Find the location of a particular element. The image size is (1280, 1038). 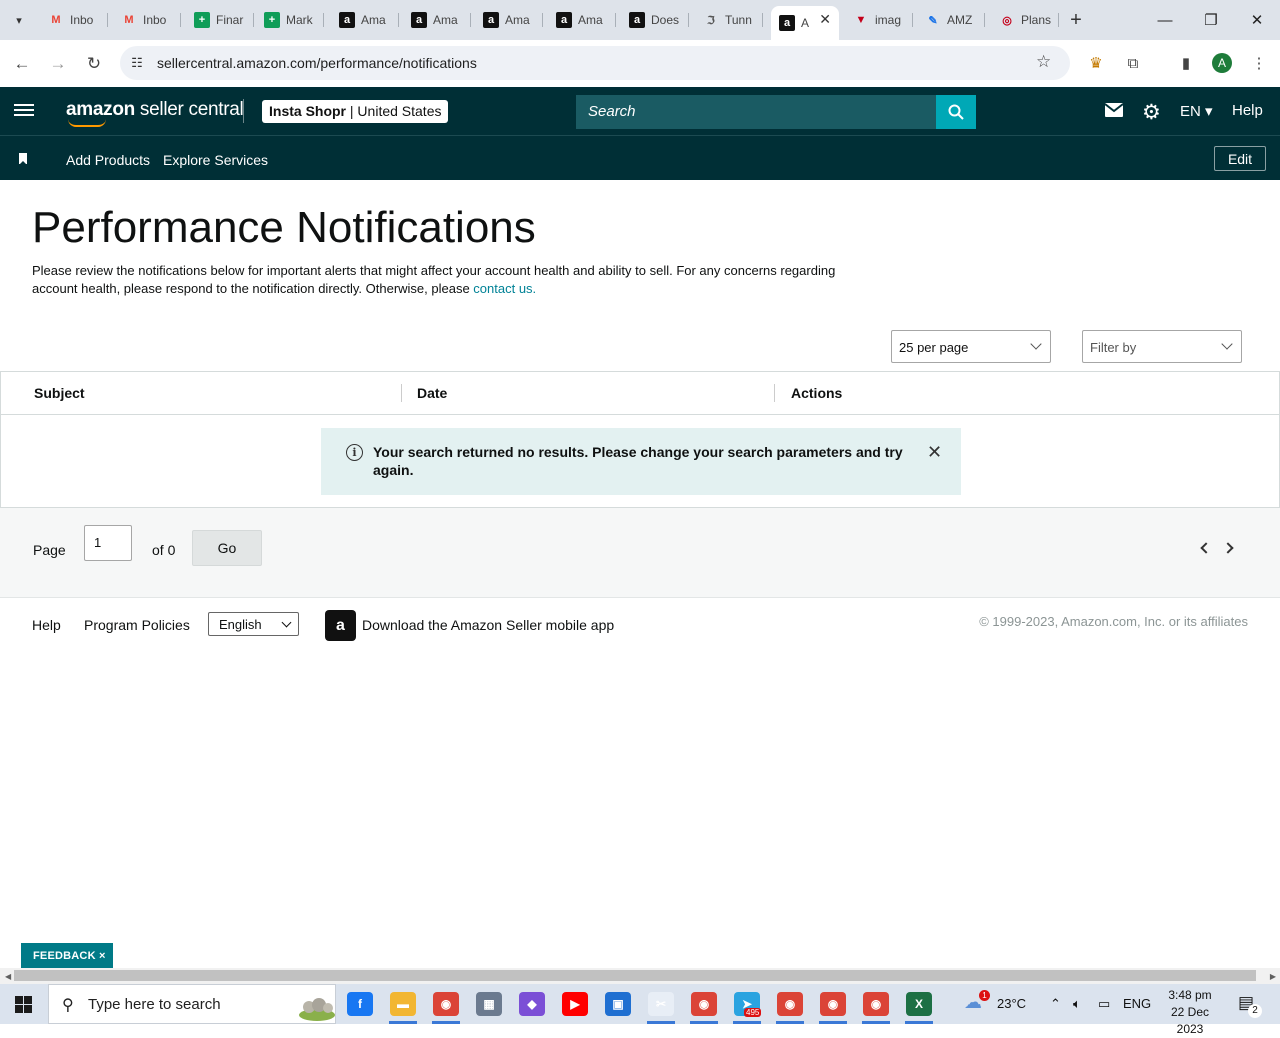

menu-icon is located at coordinates (24, 111).